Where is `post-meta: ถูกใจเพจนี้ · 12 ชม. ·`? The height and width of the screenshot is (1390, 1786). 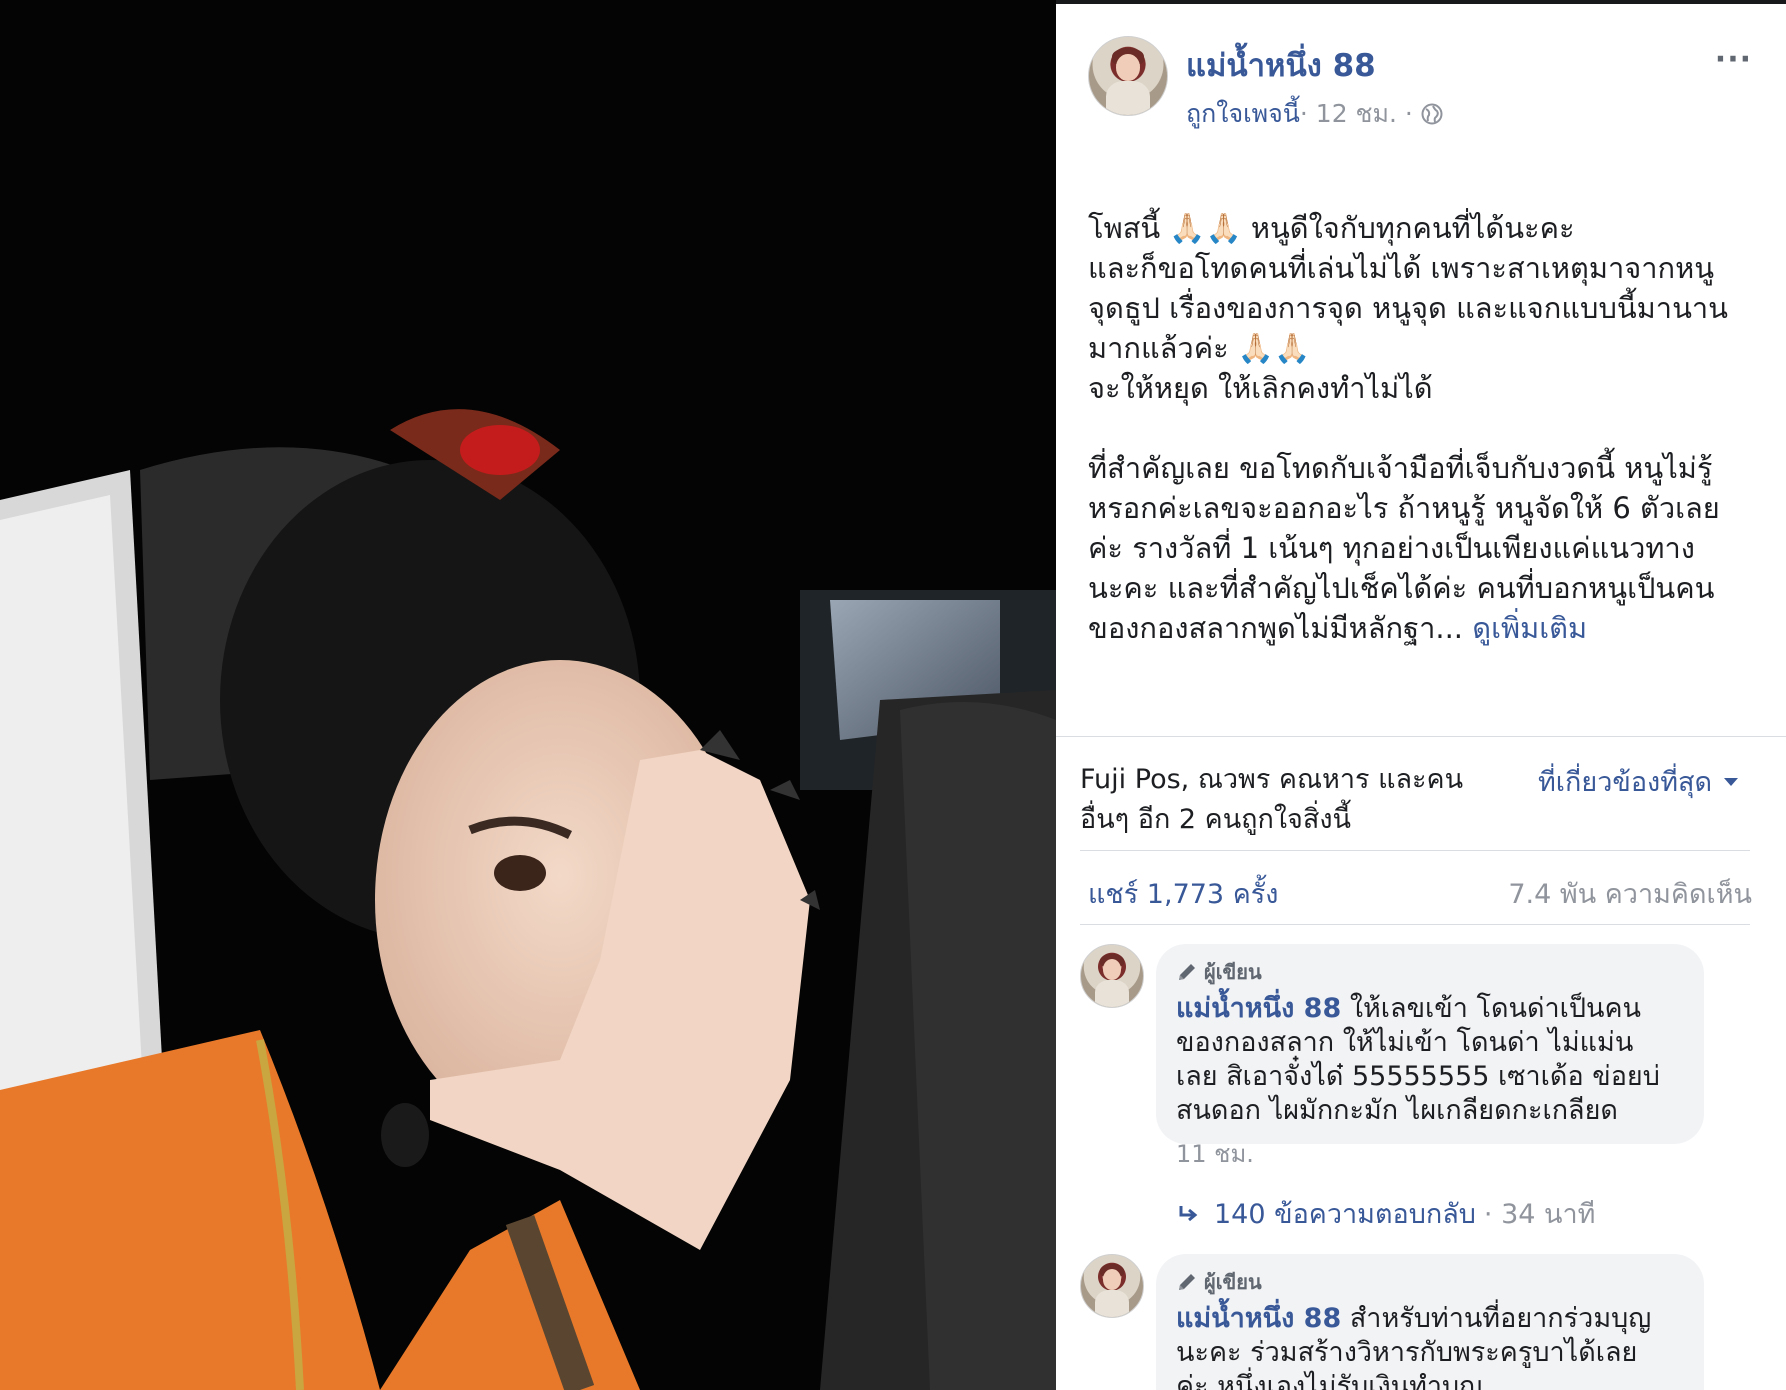
post-meta: ถูกใจเพจนี้ · 12 ชม. · is located at coordinates (1314, 114).